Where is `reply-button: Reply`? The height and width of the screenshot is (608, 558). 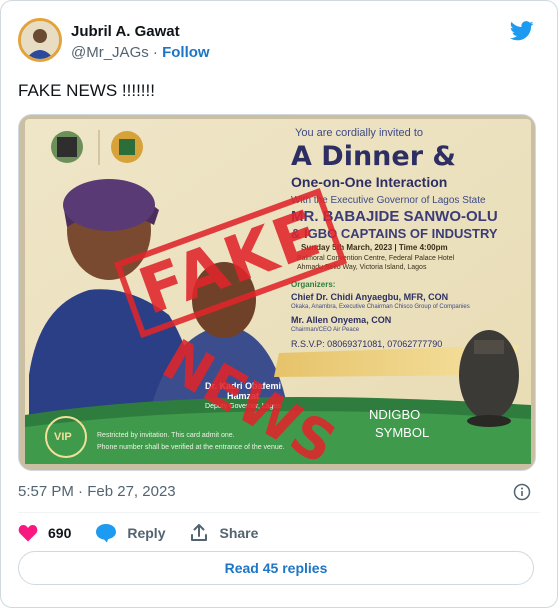 reply-button: Reply is located at coordinates (130, 533).